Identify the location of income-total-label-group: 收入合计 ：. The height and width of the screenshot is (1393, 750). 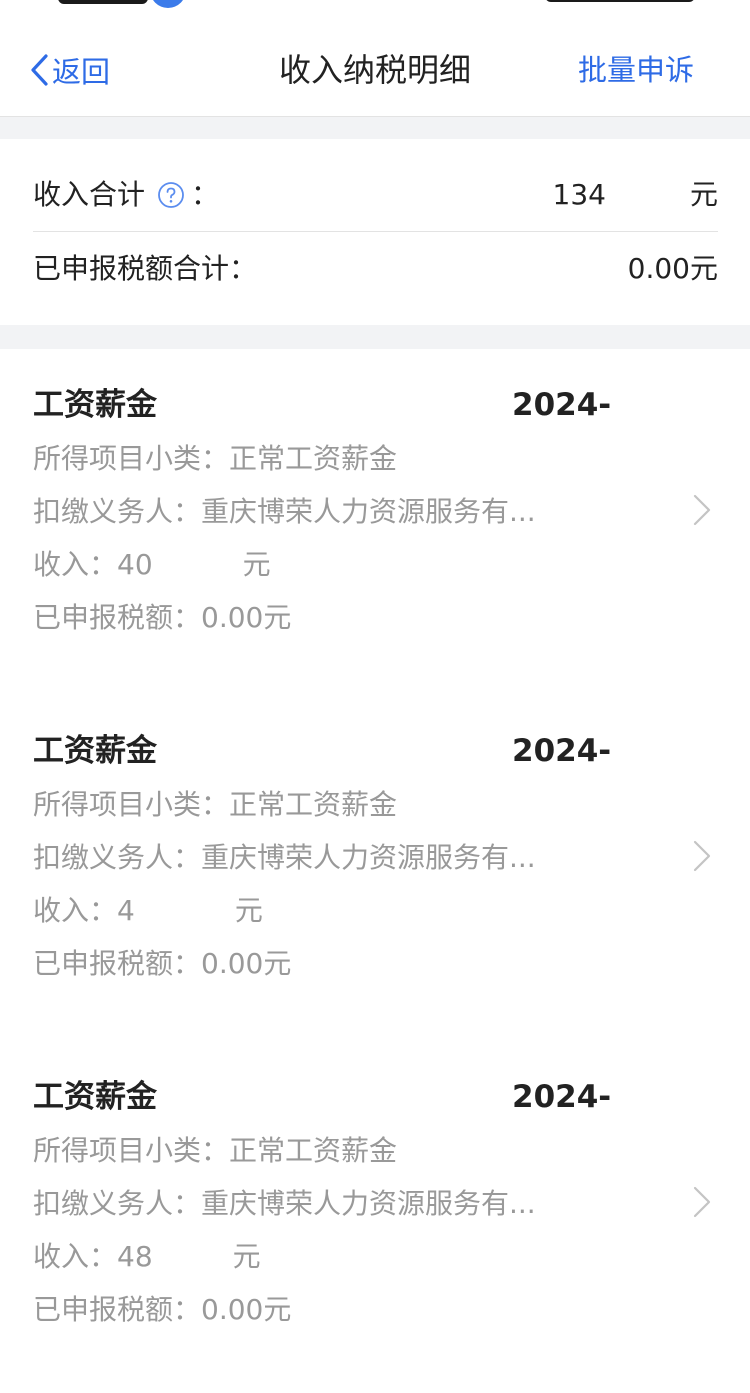
(126, 195).